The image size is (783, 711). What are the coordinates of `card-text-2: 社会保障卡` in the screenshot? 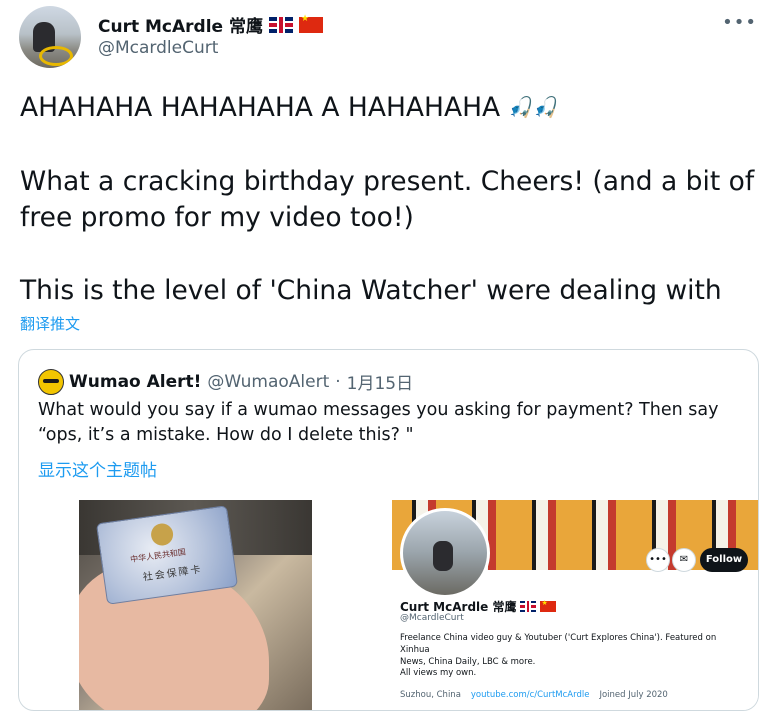 It's located at (173, 574).